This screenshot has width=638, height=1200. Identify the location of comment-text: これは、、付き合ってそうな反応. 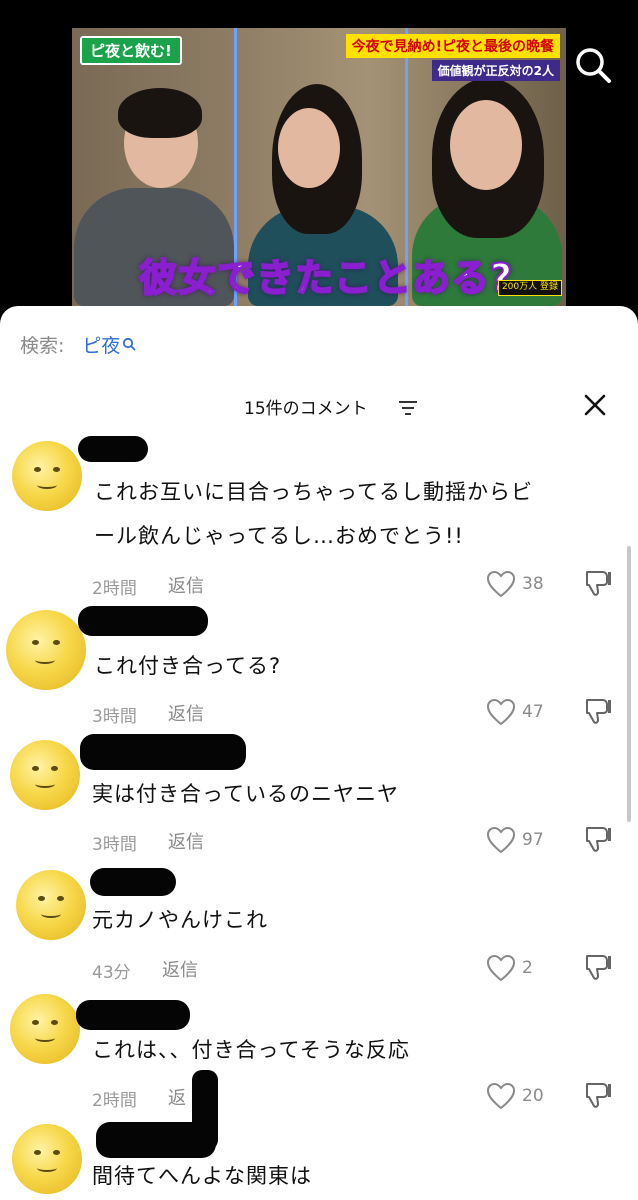
(251, 1050).